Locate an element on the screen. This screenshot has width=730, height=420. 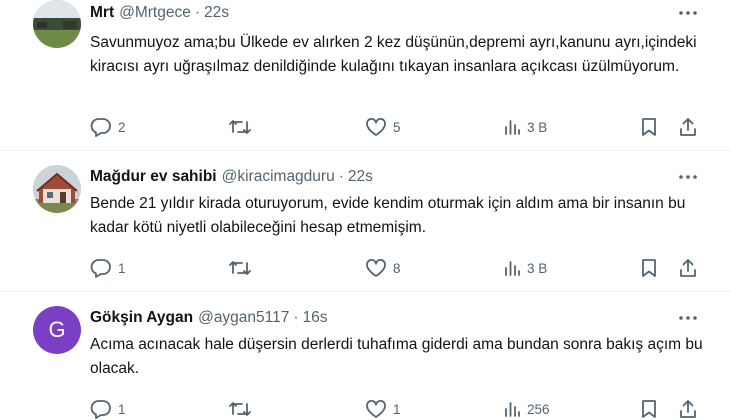
display-name: Gökşin Aygan is located at coordinates (141, 318).